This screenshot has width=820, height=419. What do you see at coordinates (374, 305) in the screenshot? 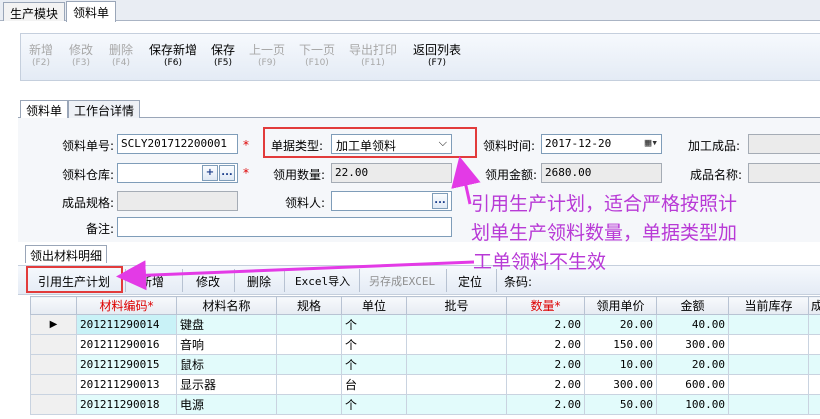
I see `col-header-unit: 单位` at bounding box center [374, 305].